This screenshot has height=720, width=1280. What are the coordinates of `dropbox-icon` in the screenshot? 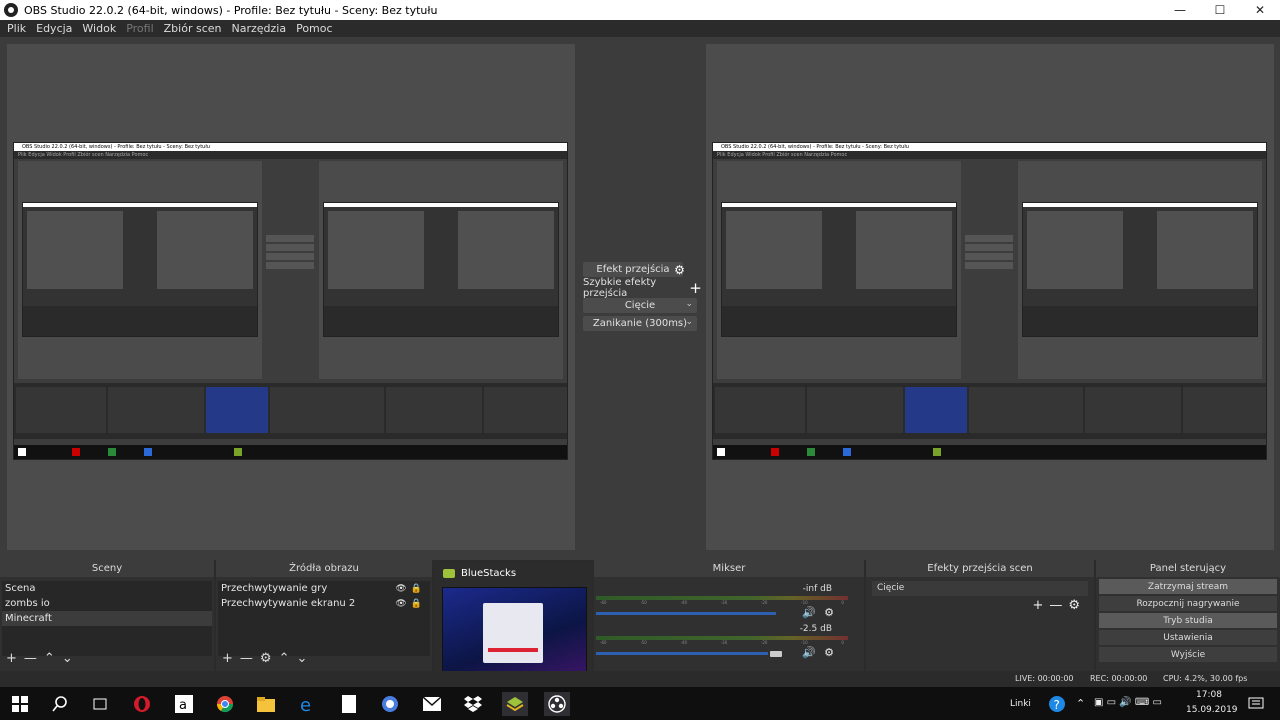 It's located at (473, 704).